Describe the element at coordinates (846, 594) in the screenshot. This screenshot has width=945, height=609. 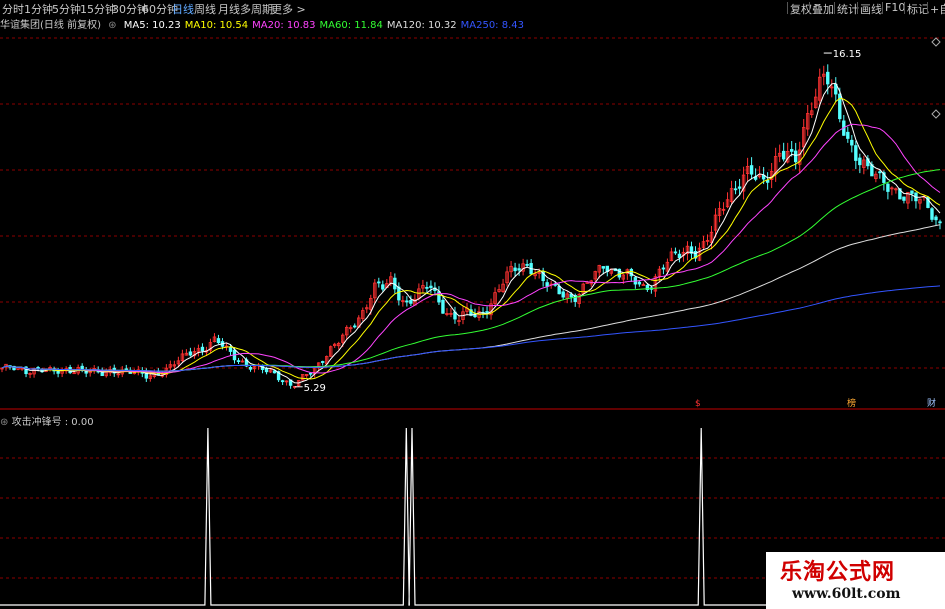
I see `watermark-url: www.60lt.com` at that location.